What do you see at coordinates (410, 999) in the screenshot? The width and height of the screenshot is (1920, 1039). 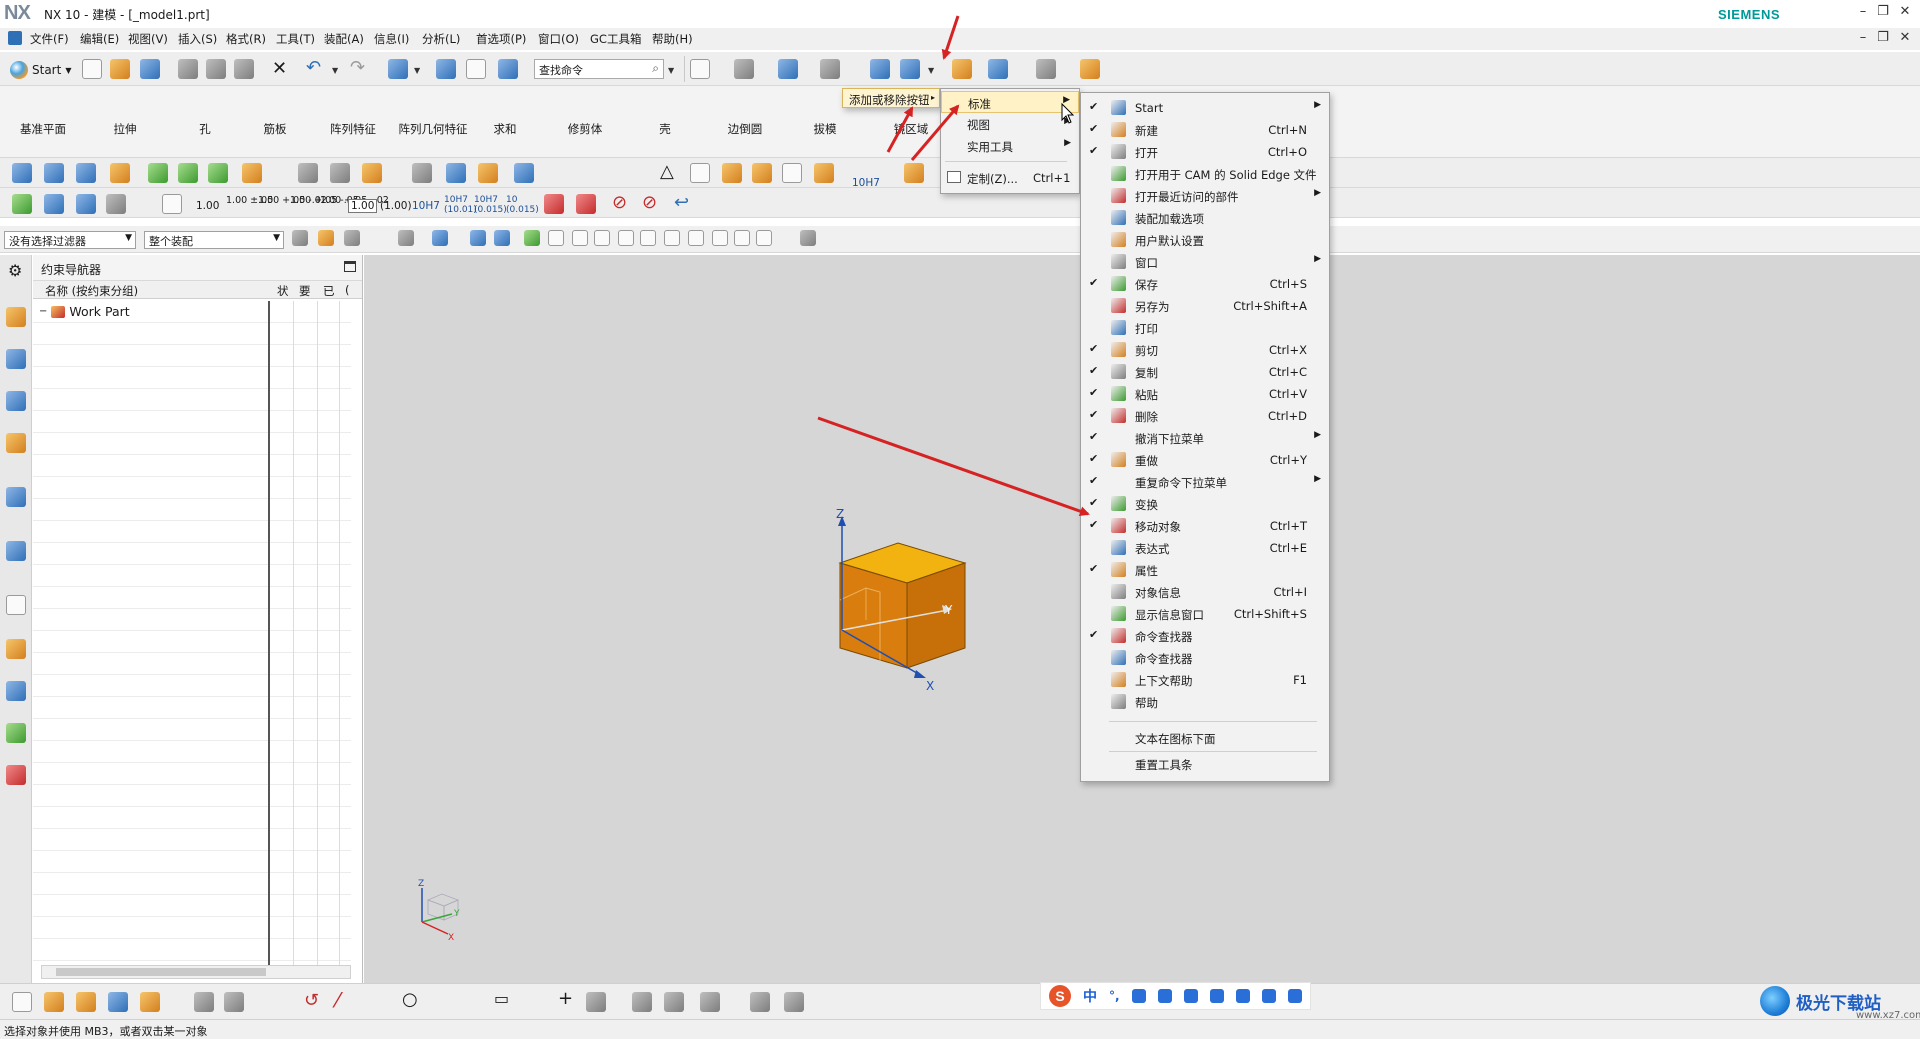 I see `circle-icon: ○` at bounding box center [410, 999].